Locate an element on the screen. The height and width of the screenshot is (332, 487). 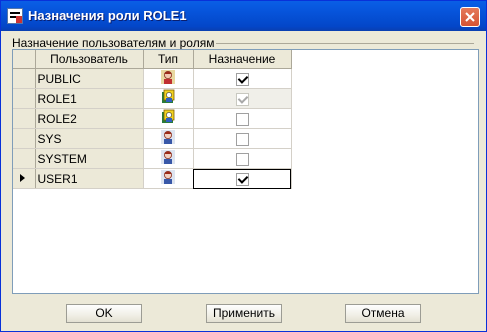
empty-header is located at coordinates (384, 59).